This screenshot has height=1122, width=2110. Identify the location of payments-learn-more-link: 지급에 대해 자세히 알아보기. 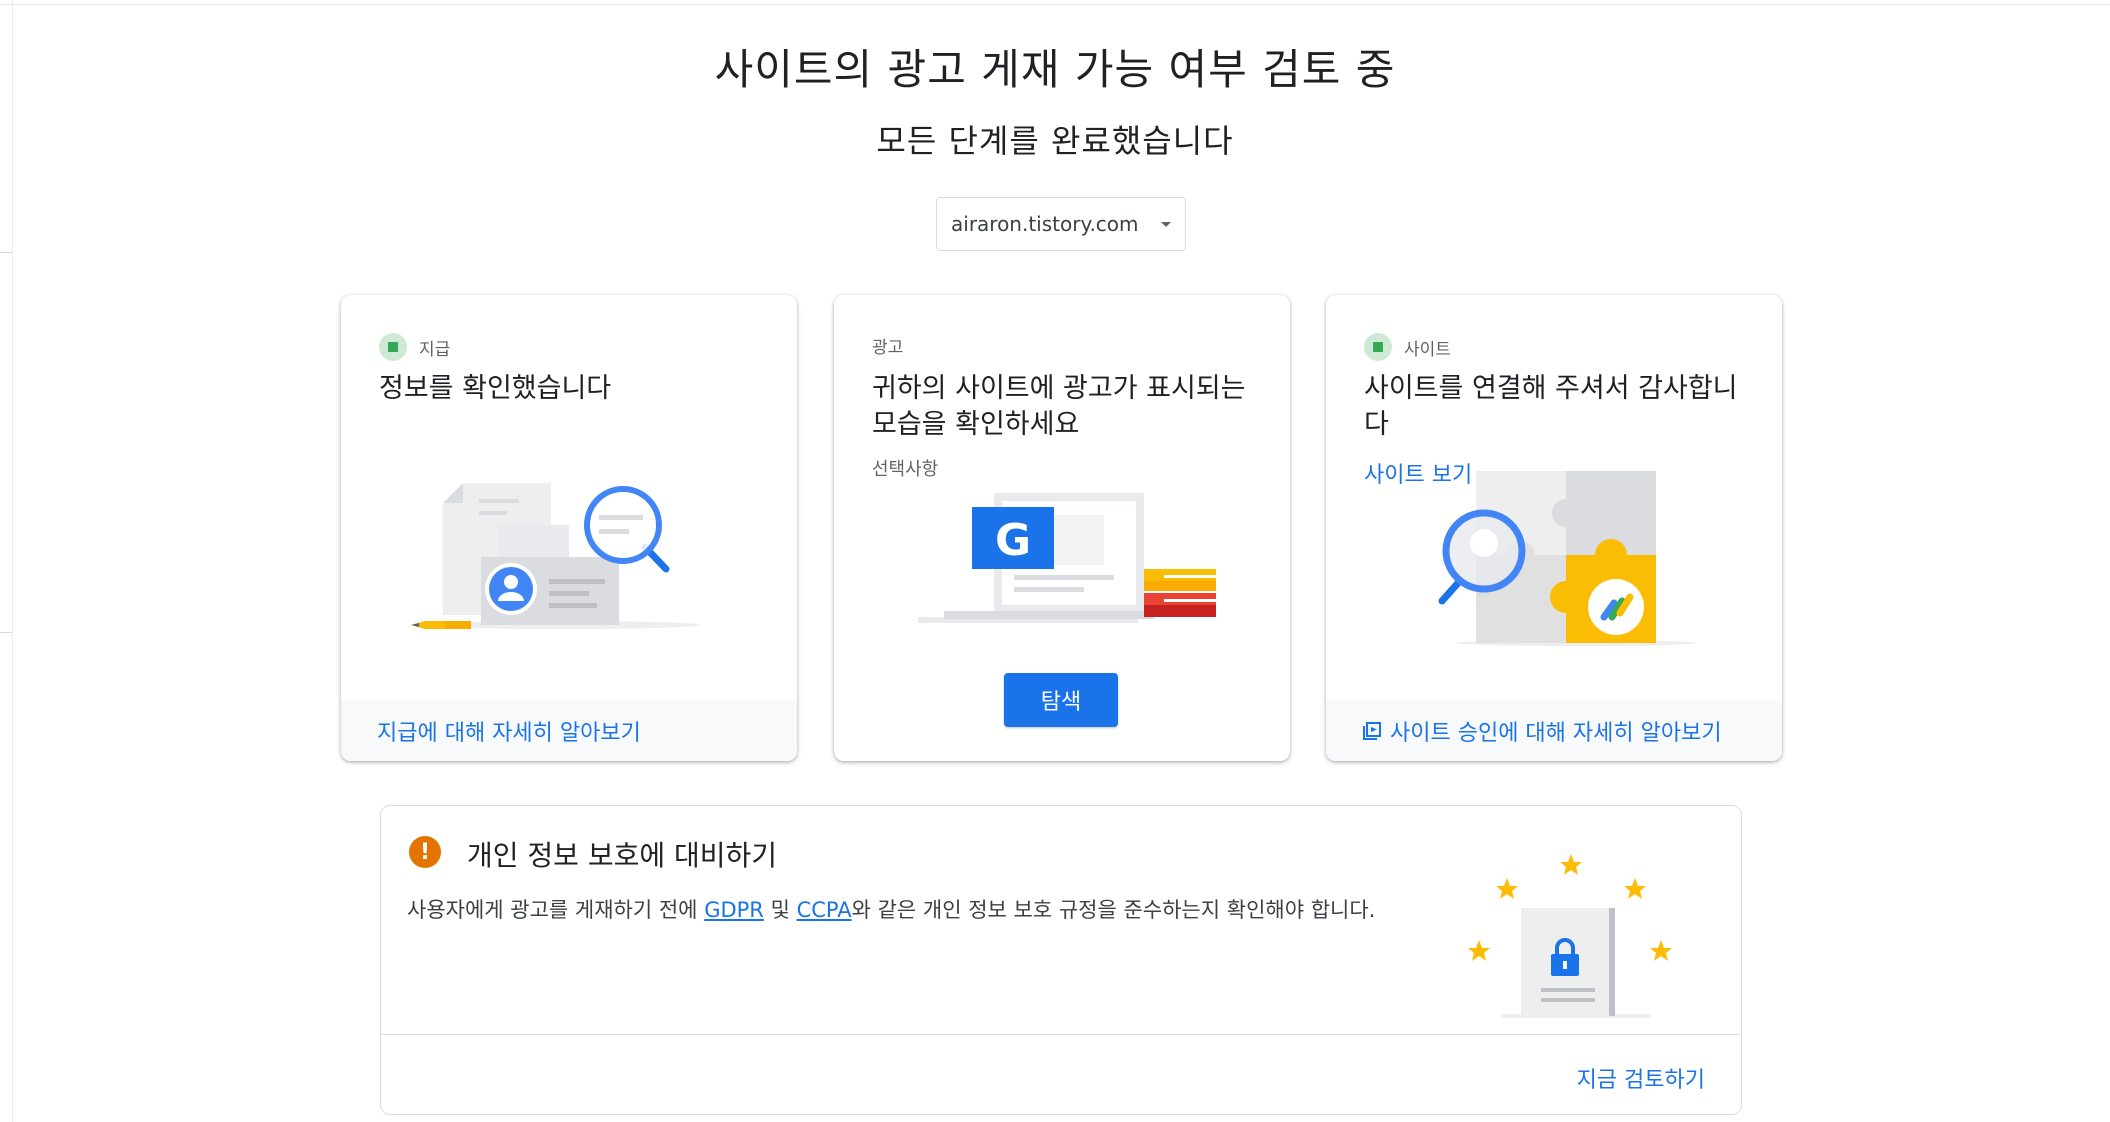
(569, 731).